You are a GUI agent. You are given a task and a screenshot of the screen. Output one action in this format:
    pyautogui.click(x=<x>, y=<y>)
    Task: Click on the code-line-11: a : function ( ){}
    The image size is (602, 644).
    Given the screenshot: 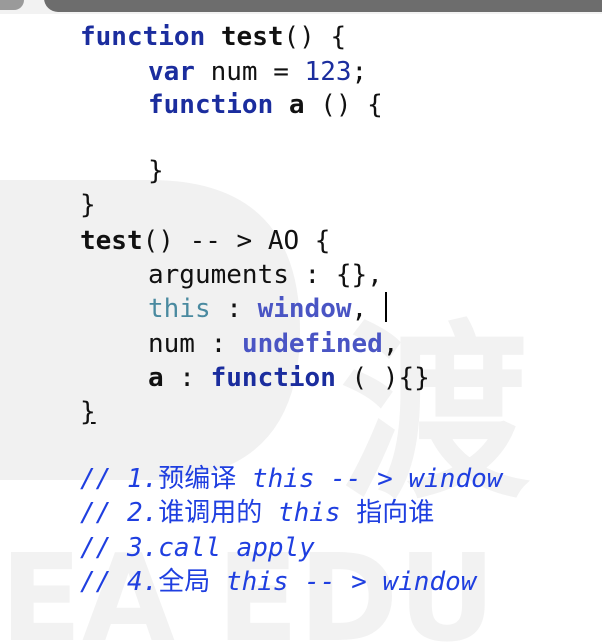 What is the action you would take?
    pyautogui.click(x=289, y=378)
    